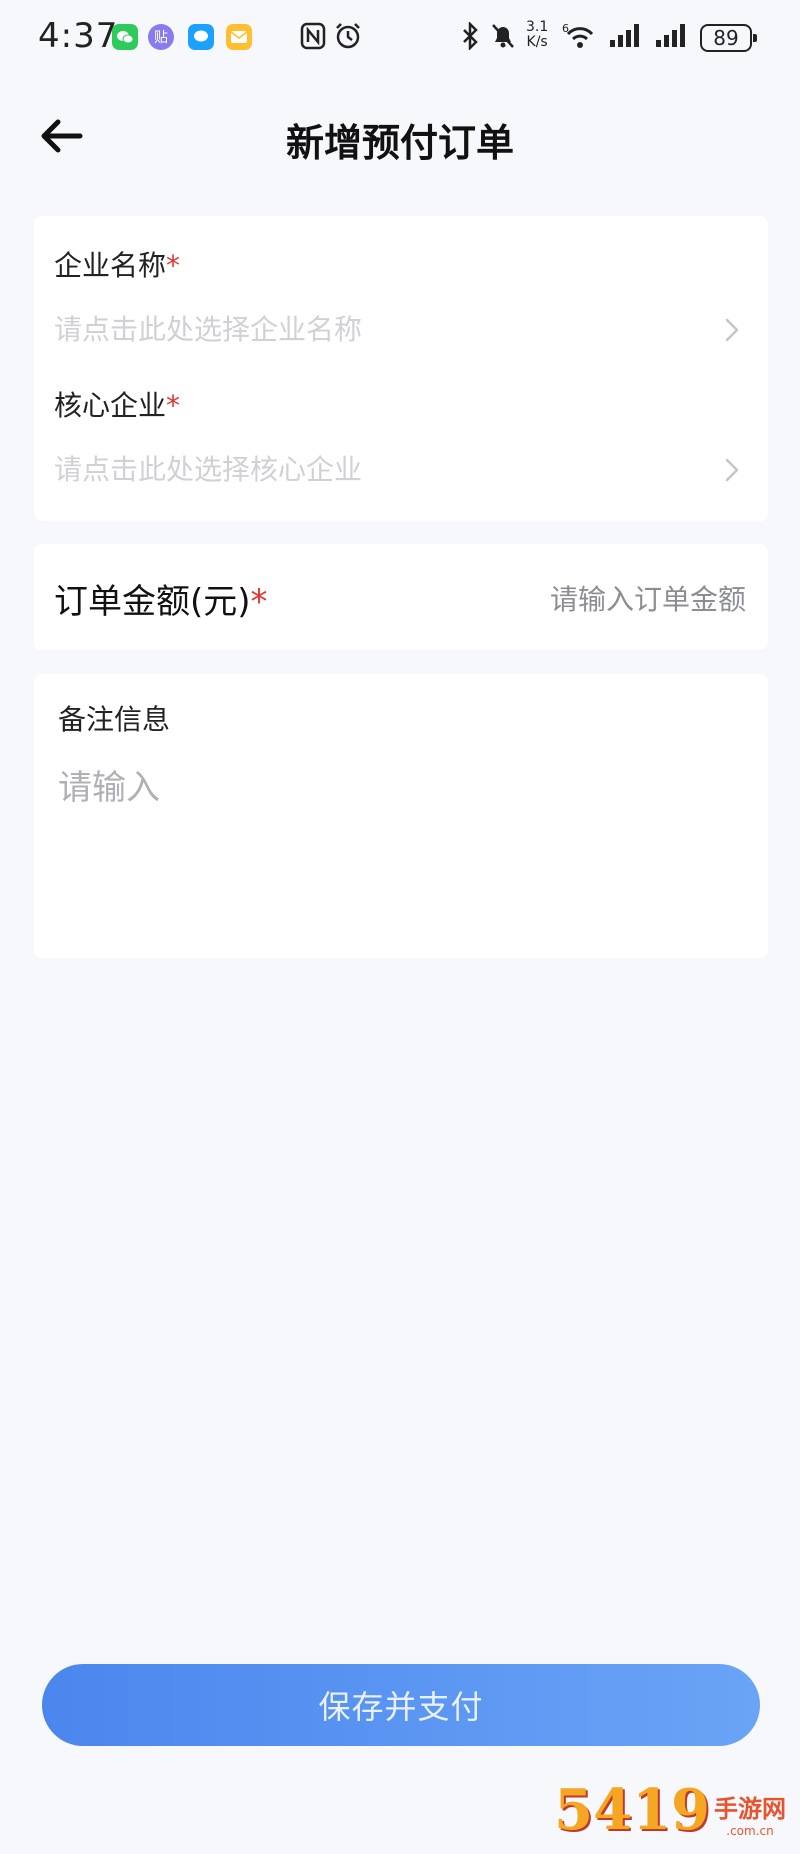  What do you see at coordinates (208, 468) in the screenshot?
I see `core-company-select: 请点击此处选择核心企业` at bounding box center [208, 468].